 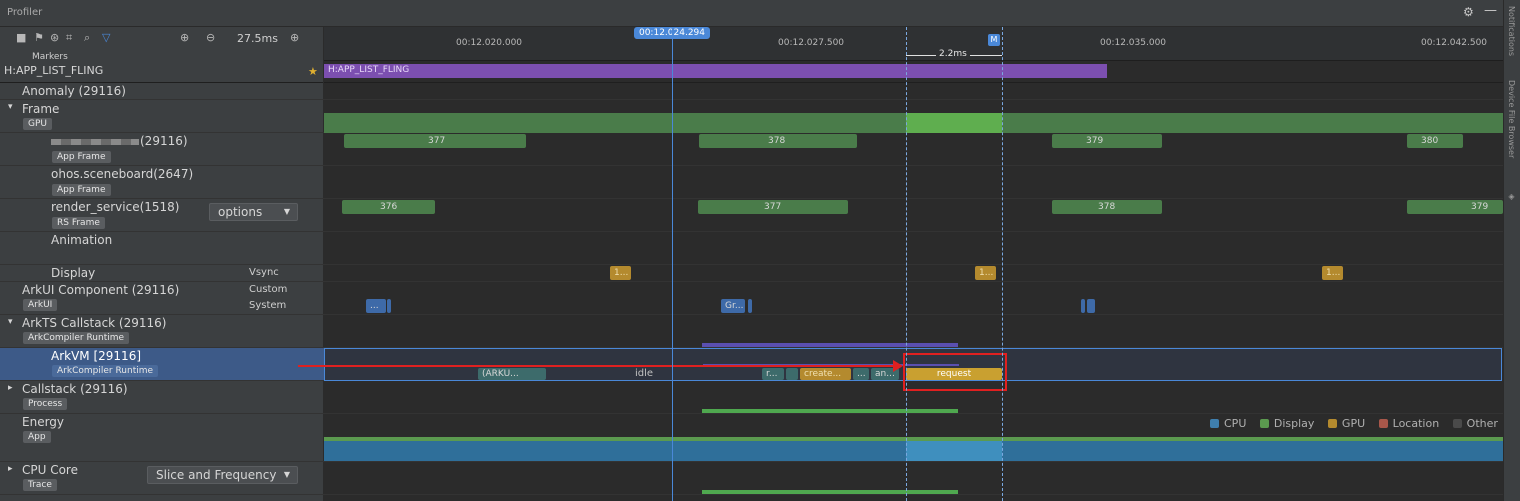 What do you see at coordinates (1490, 10) in the screenshot?
I see `minimize-icon: —` at bounding box center [1490, 10].